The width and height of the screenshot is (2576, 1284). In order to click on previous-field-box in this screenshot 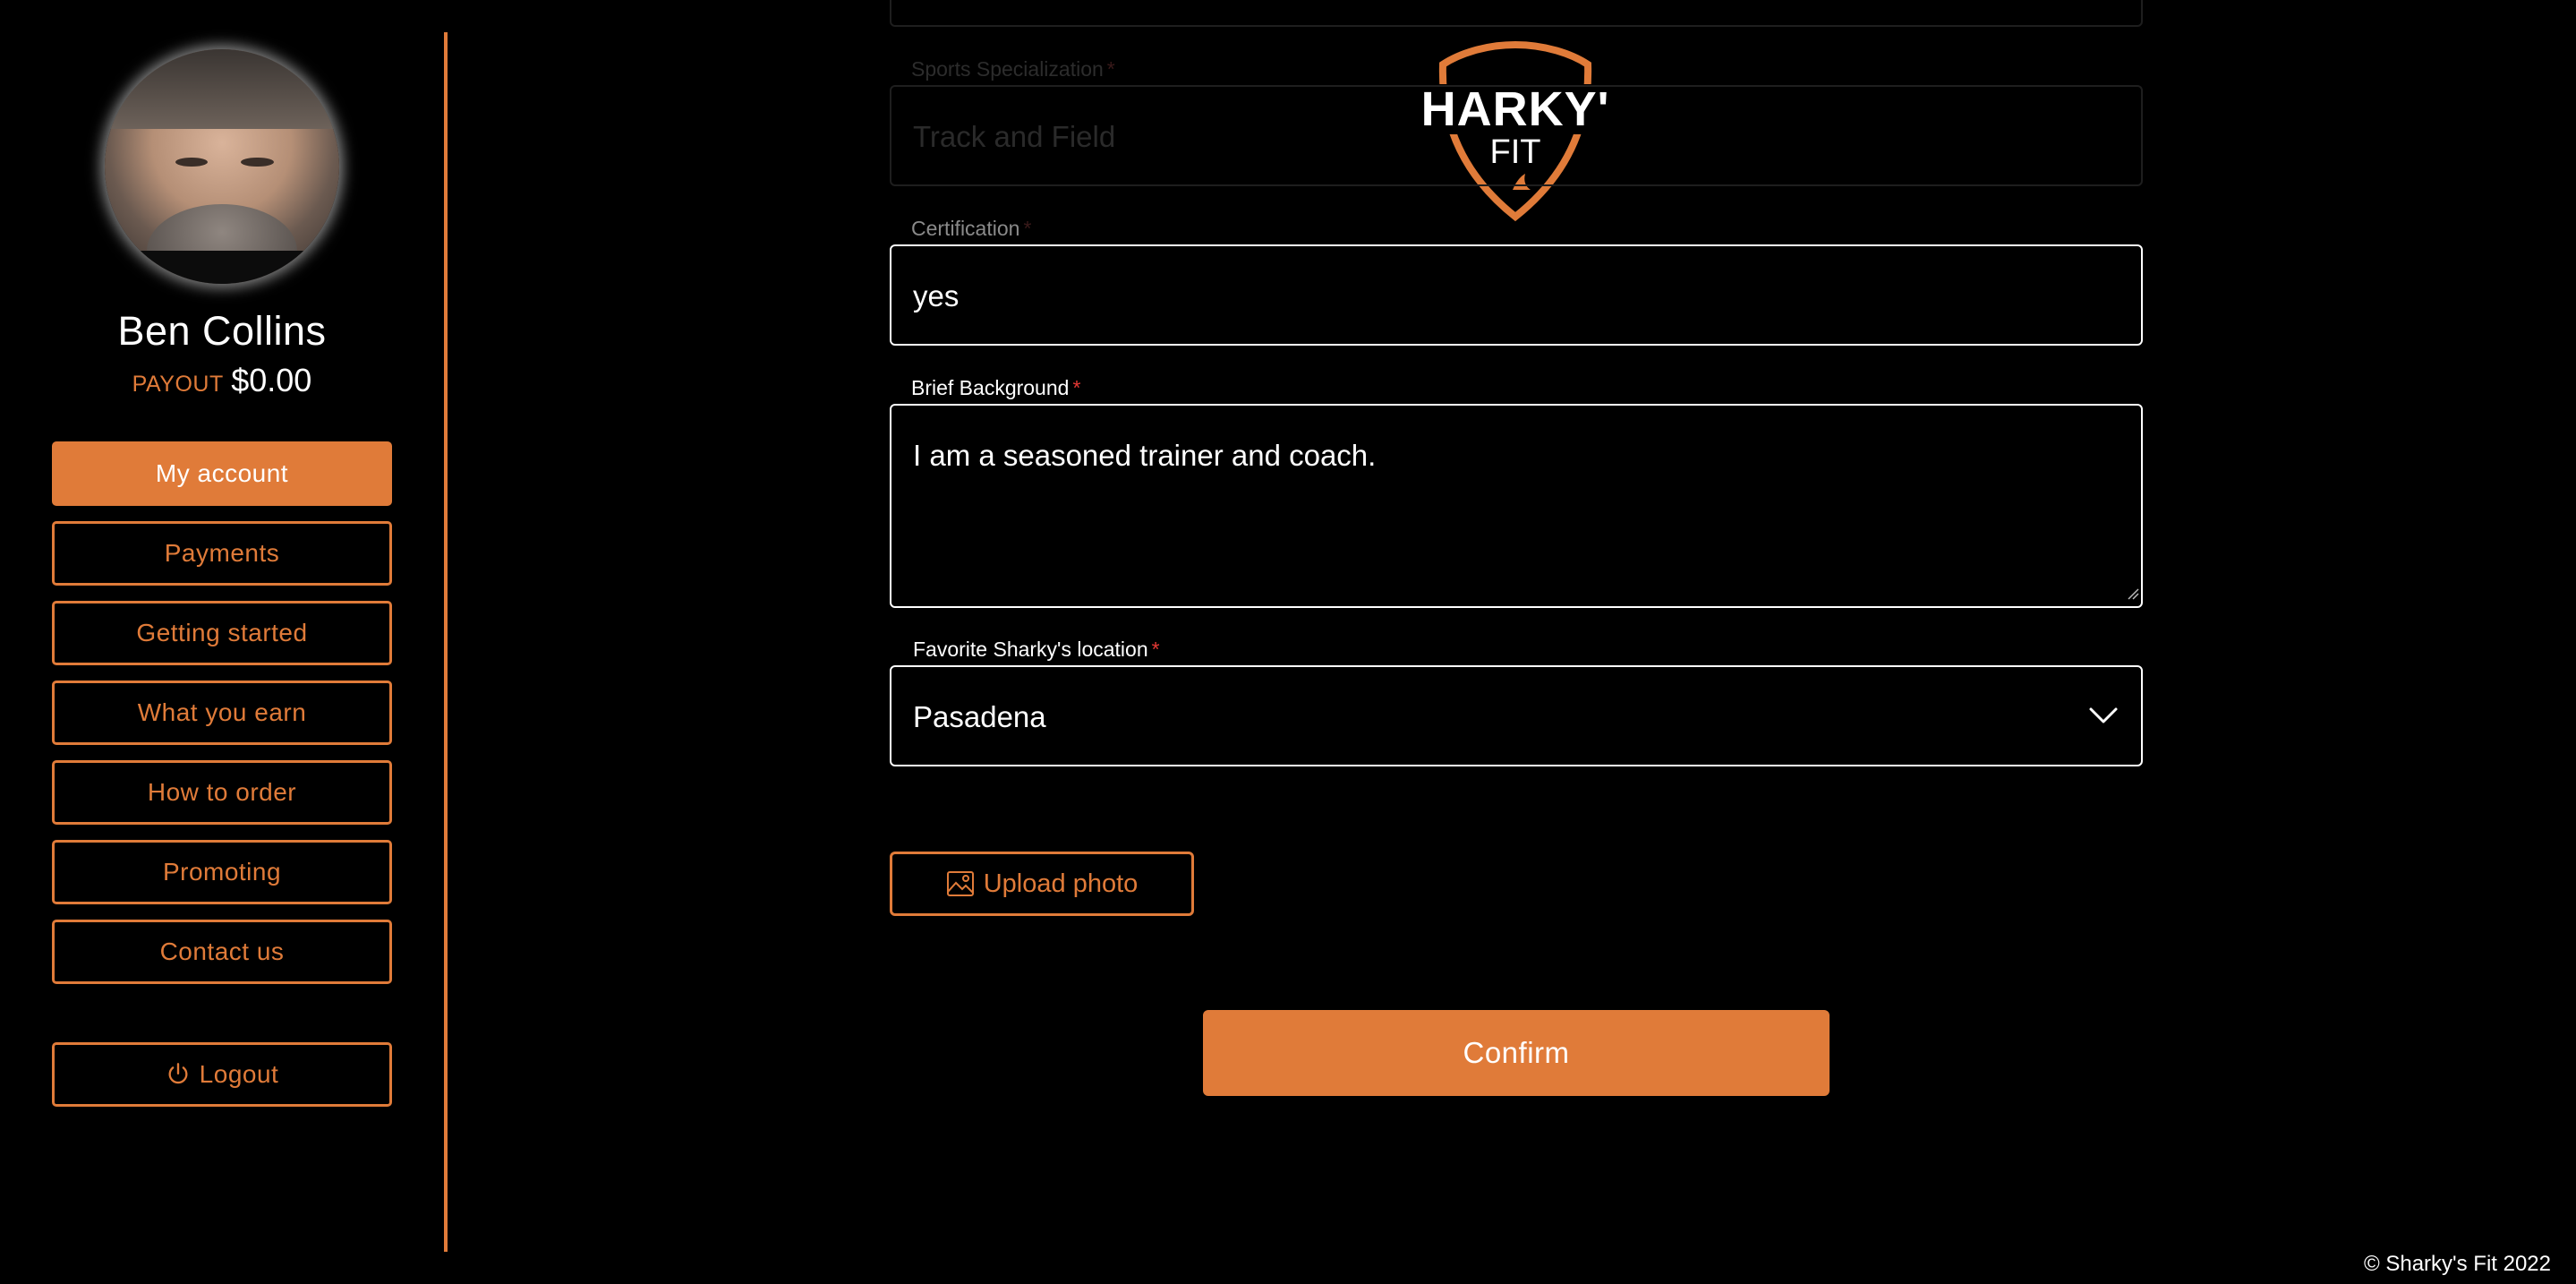, I will do `click(1516, 13)`.